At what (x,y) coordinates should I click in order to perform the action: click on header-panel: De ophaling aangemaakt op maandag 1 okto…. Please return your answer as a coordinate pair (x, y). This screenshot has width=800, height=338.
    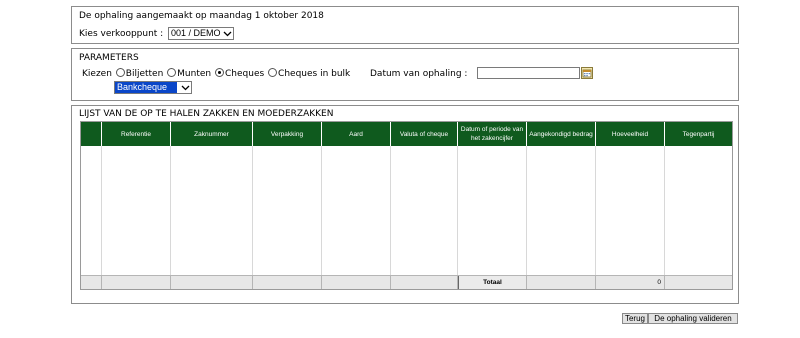
    Looking at the image, I should click on (405, 25).